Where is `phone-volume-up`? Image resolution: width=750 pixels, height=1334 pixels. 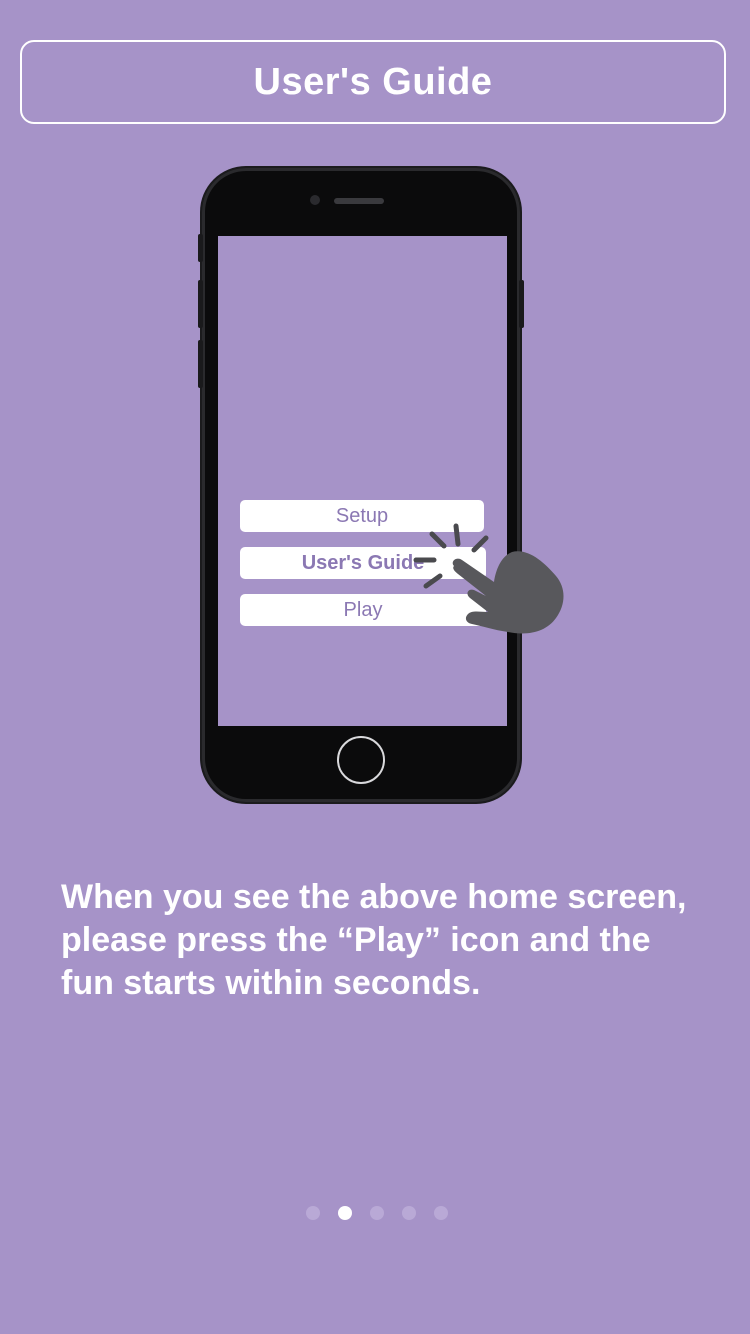
phone-volume-up is located at coordinates (200, 304).